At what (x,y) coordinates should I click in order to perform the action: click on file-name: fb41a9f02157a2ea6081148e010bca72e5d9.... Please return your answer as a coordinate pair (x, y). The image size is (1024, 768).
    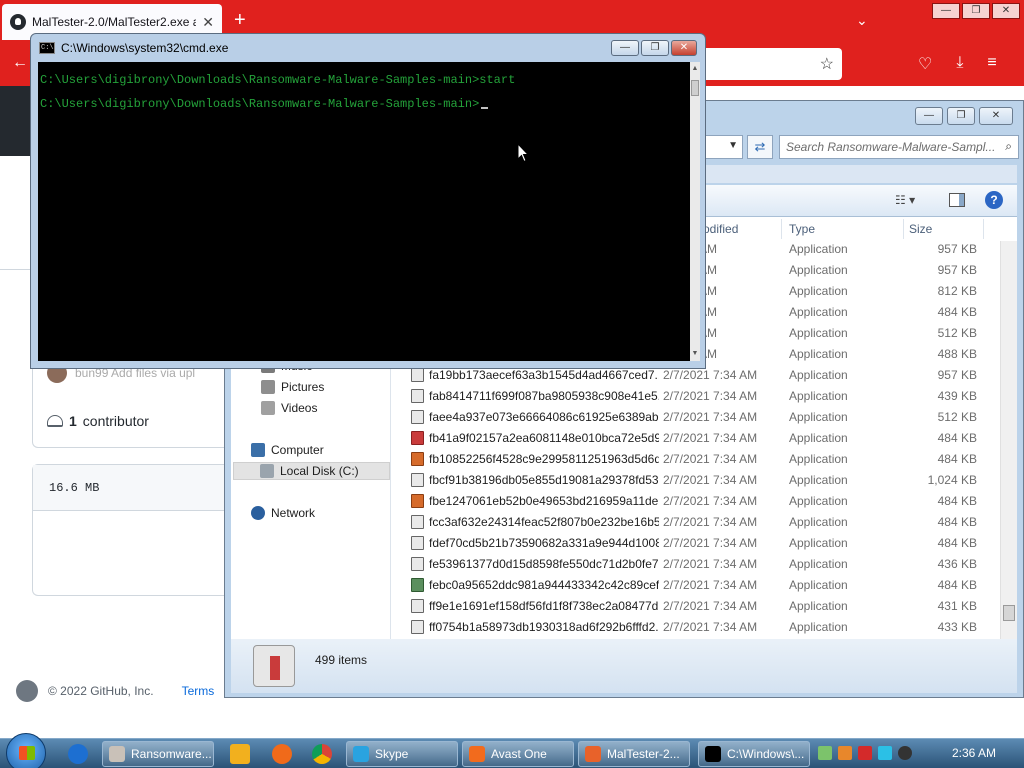
    Looking at the image, I should click on (544, 438).